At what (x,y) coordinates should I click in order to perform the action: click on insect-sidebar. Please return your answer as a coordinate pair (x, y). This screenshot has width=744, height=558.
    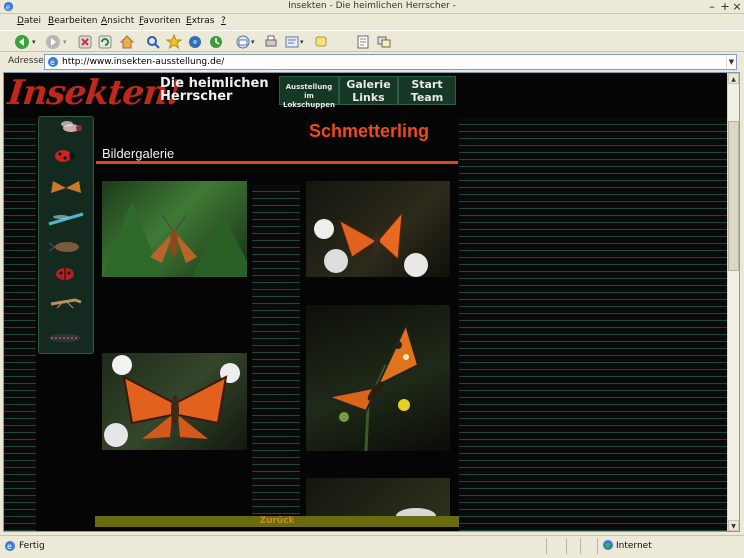
    Looking at the image, I should click on (66, 235).